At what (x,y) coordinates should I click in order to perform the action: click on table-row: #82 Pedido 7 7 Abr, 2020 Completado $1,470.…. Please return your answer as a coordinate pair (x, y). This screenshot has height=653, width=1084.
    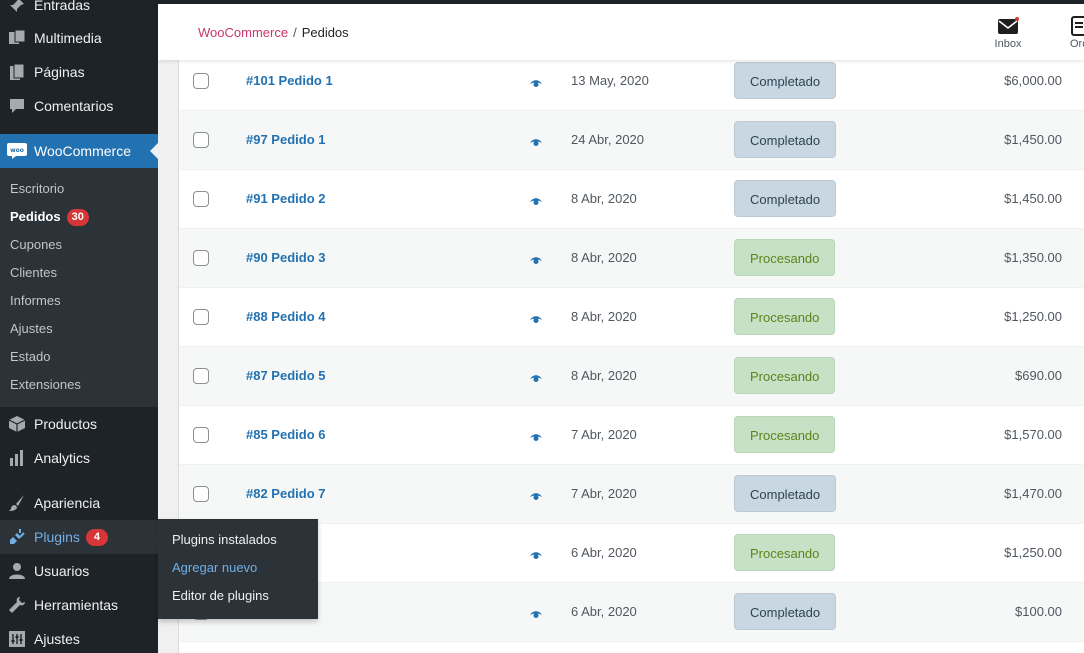
    Looking at the image, I should click on (631, 494).